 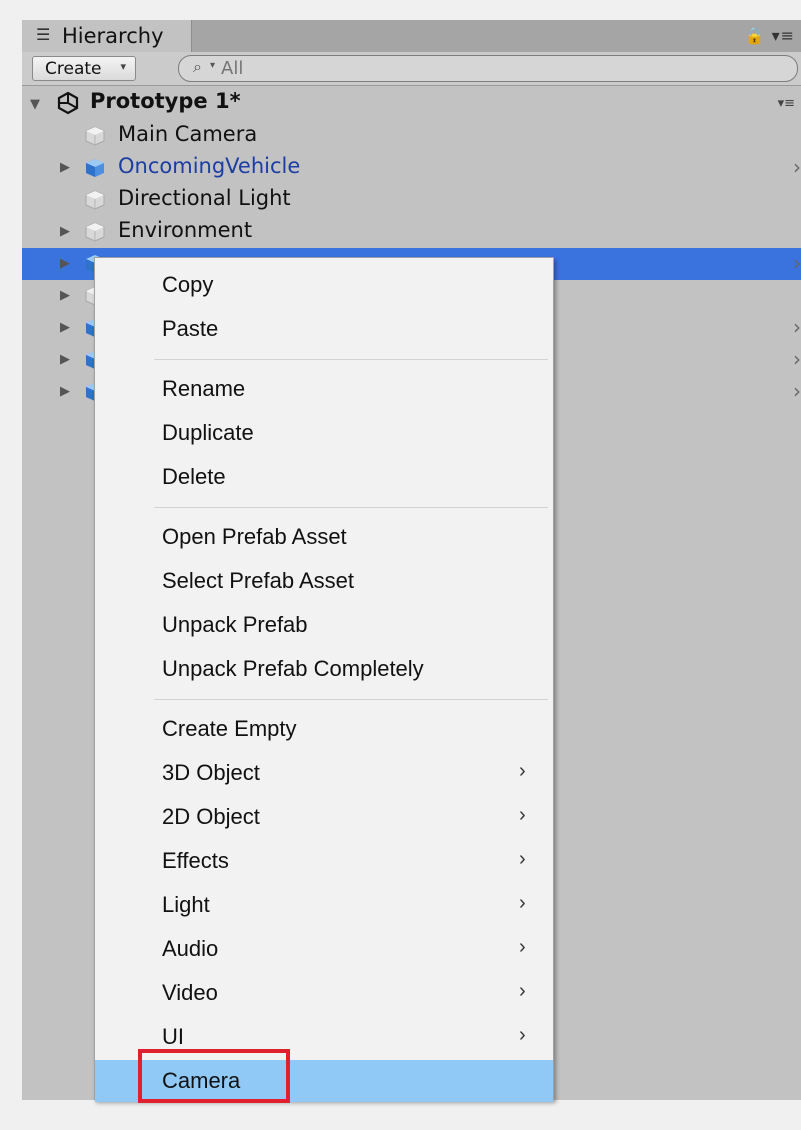 What do you see at coordinates (324, 477) in the screenshot?
I see `menu-item-delete: Delete` at bounding box center [324, 477].